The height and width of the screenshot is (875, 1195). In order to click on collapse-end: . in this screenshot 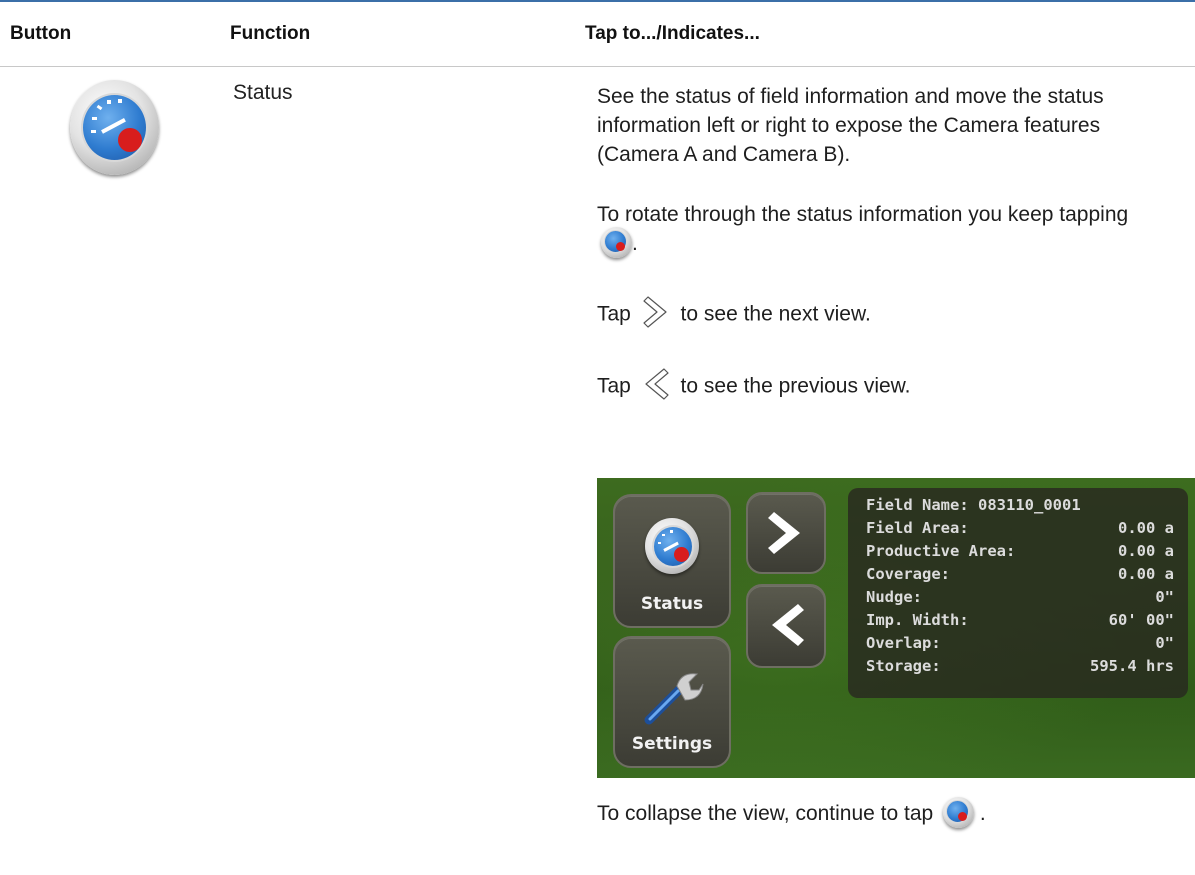, I will do `click(982, 814)`.